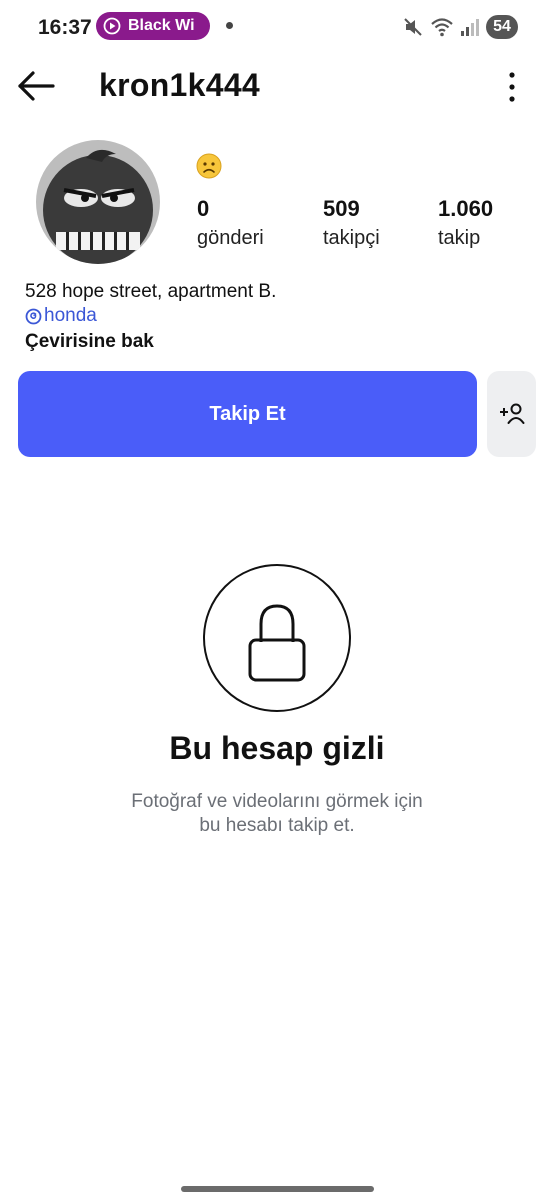  What do you see at coordinates (460, 27) in the screenshot?
I see `system-icons: 54` at bounding box center [460, 27].